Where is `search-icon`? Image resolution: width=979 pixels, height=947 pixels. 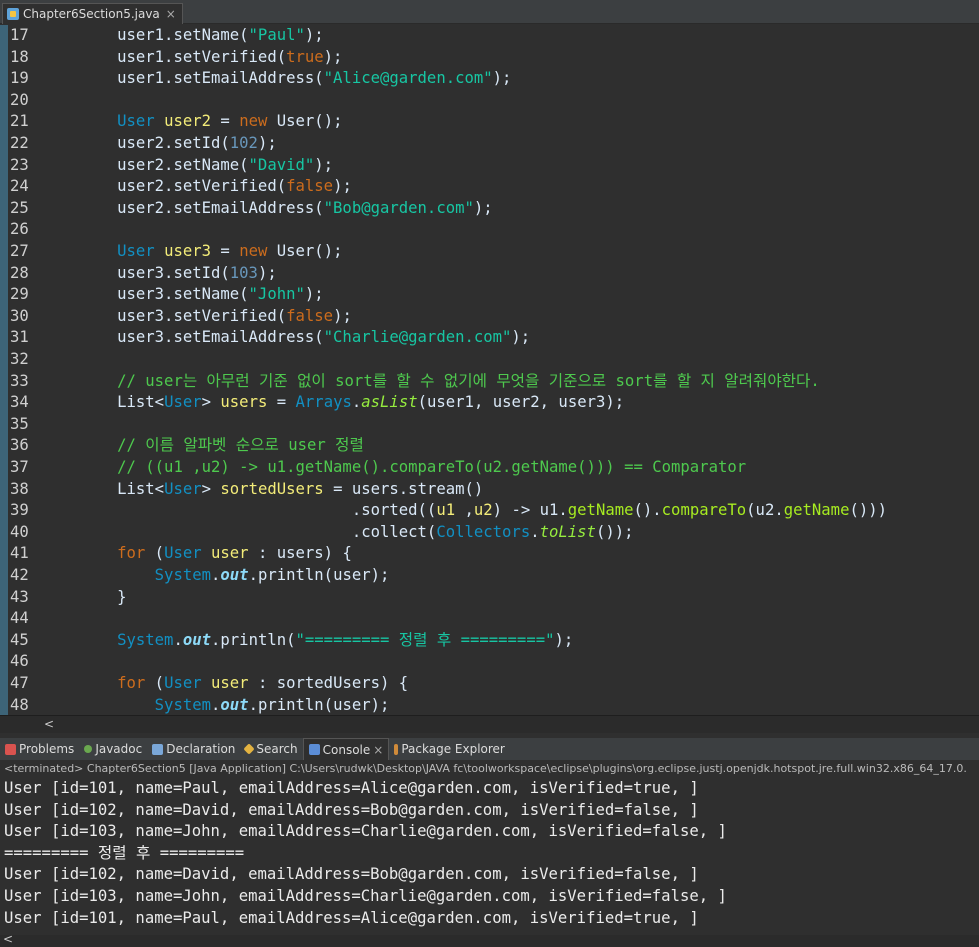
search-icon is located at coordinates (249, 749).